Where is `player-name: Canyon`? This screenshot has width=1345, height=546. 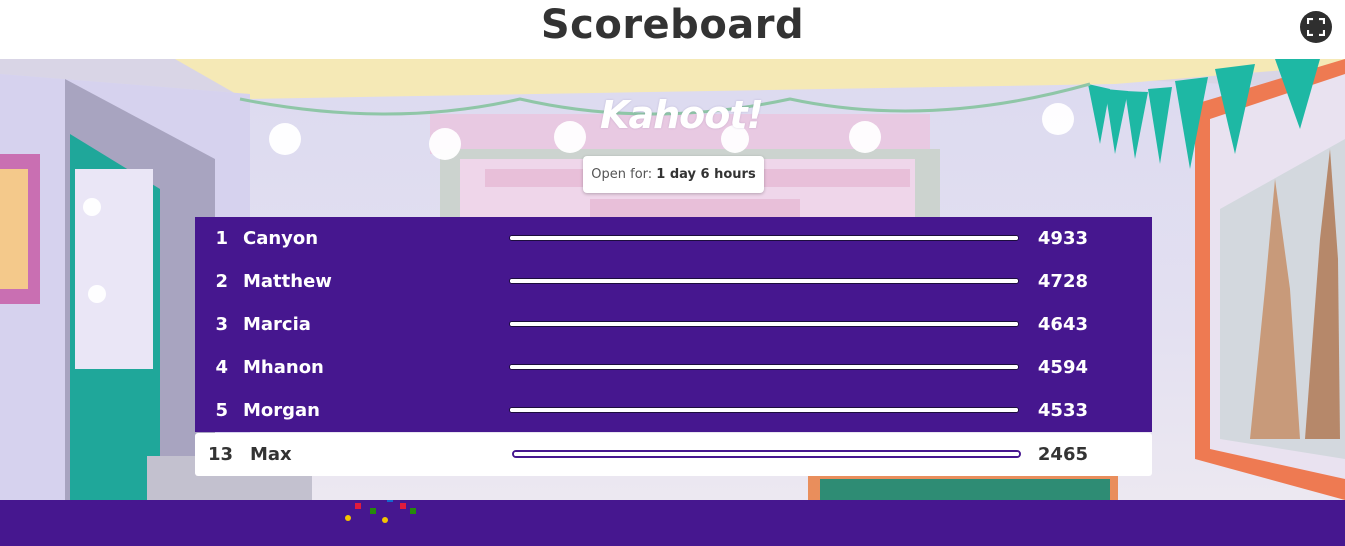
player-name: Canyon is located at coordinates (281, 238).